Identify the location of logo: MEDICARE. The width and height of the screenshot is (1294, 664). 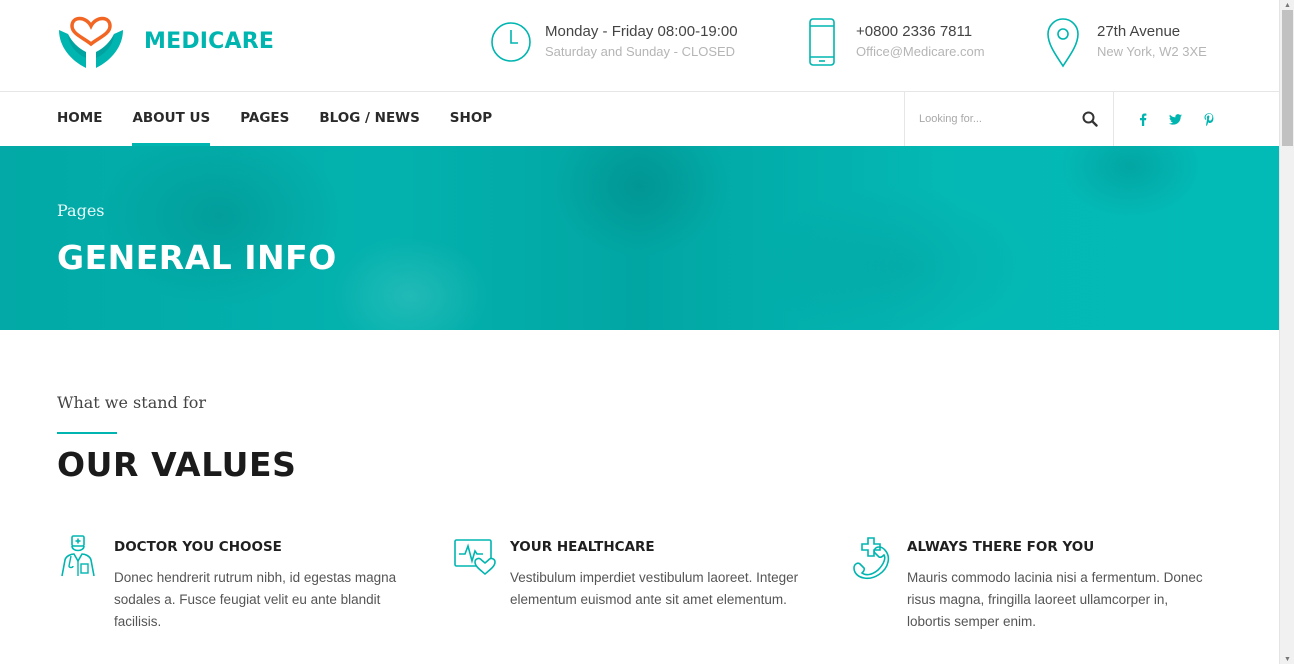
(165, 41).